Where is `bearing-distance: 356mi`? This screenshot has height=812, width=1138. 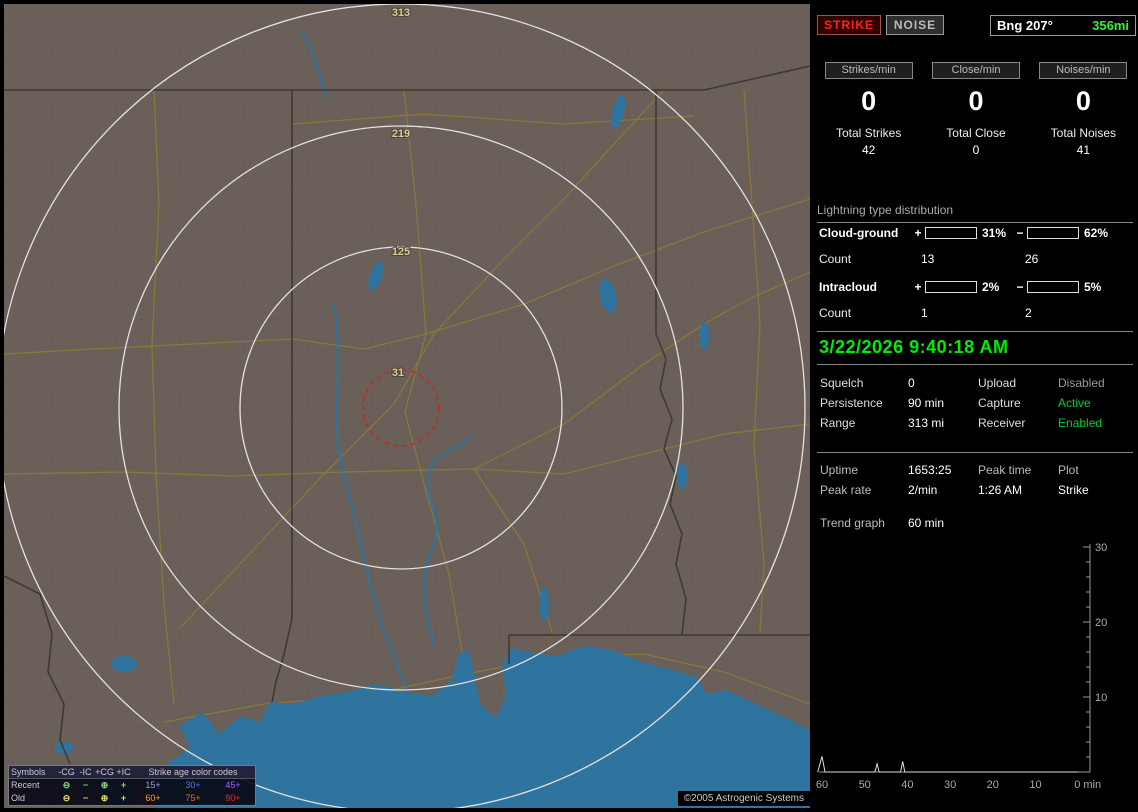
bearing-distance: 356mi is located at coordinates (1110, 25).